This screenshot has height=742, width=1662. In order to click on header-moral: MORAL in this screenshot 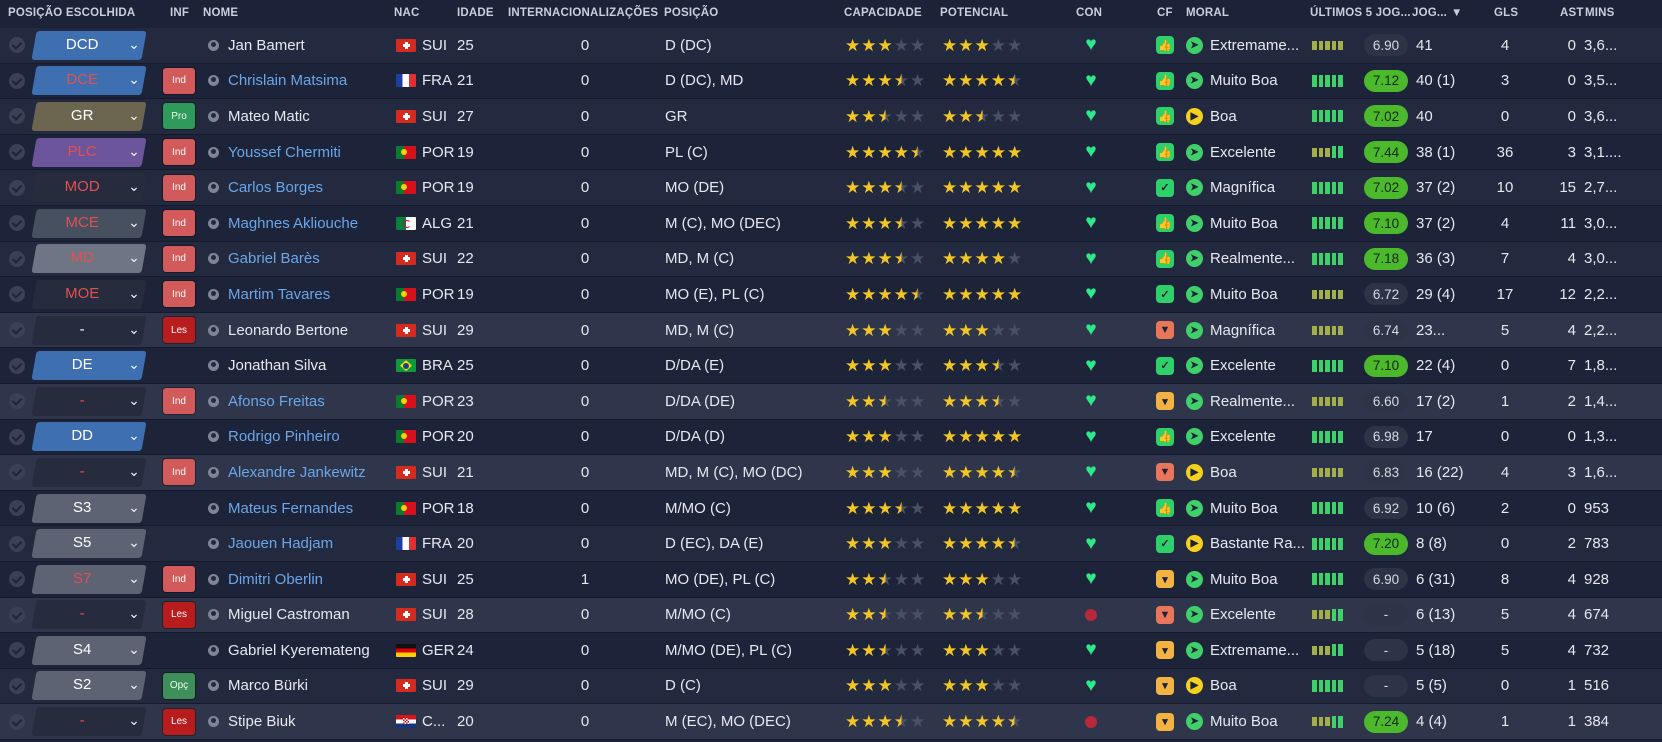, I will do `click(1207, 13)`.